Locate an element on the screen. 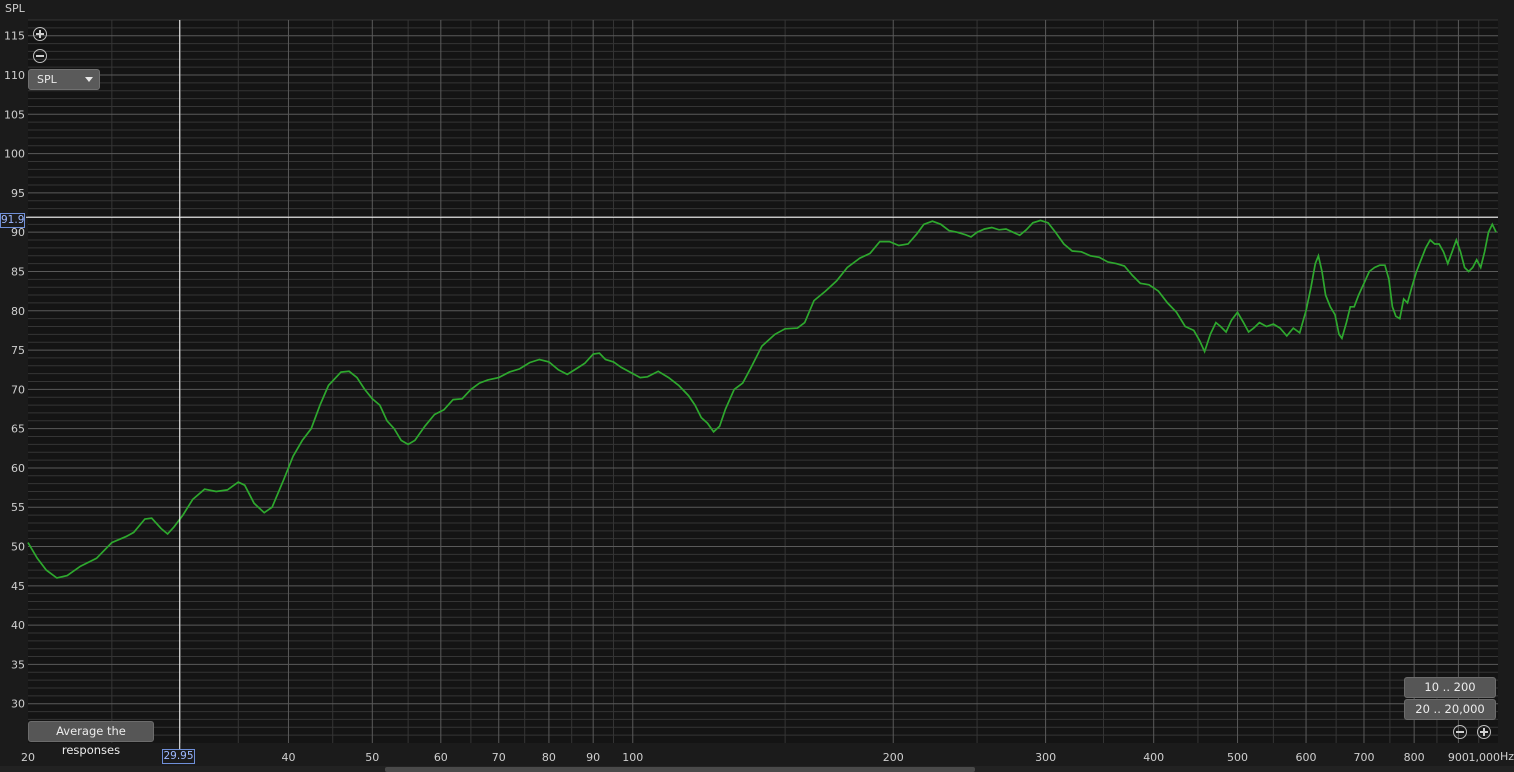  y-tick-label: 50 is located at coordinates (18, 547).